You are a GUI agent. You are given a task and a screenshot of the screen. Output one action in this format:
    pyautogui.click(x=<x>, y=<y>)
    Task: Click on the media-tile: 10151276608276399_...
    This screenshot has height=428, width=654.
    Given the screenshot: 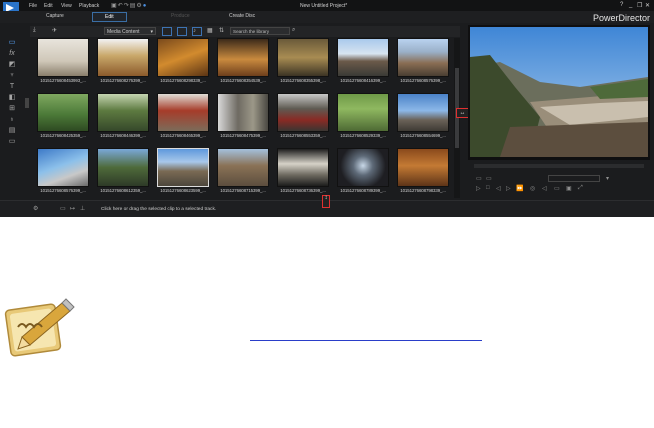 What is the action you would take?
    pyautogui.click(x=123, y=61)
    